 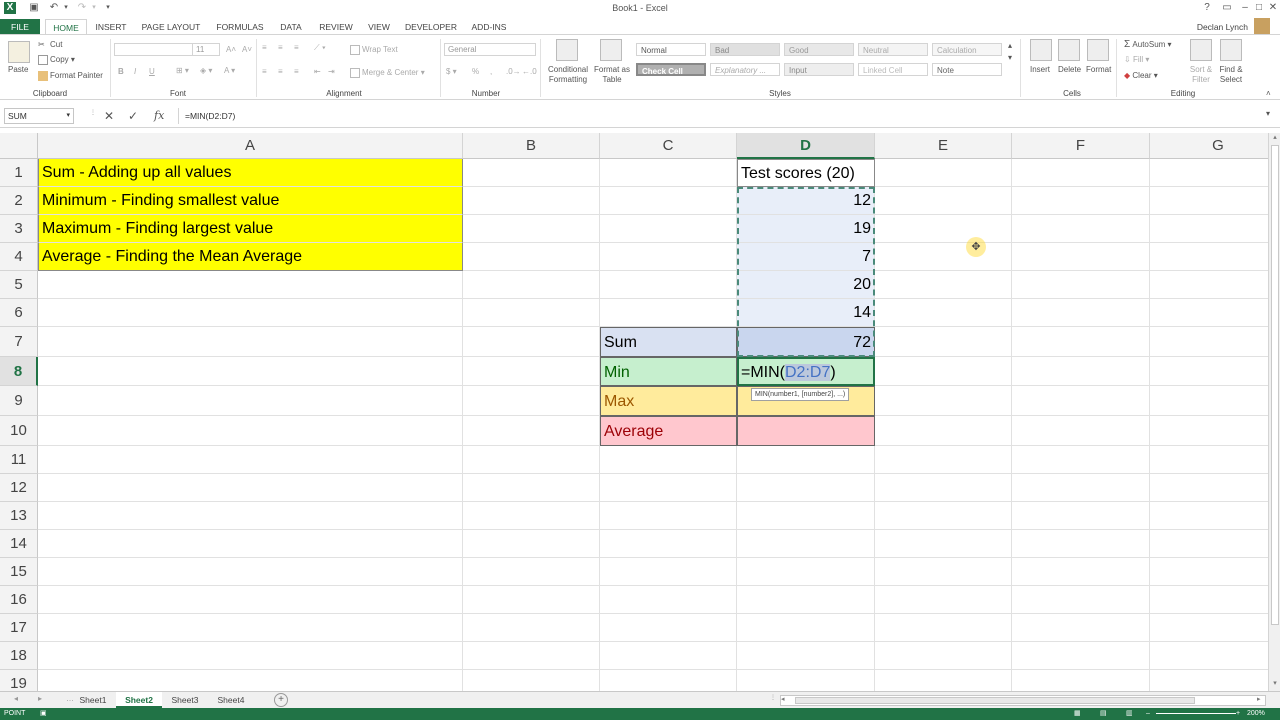 I want to click on row-header-15: 15, so click(x=19, y=572).